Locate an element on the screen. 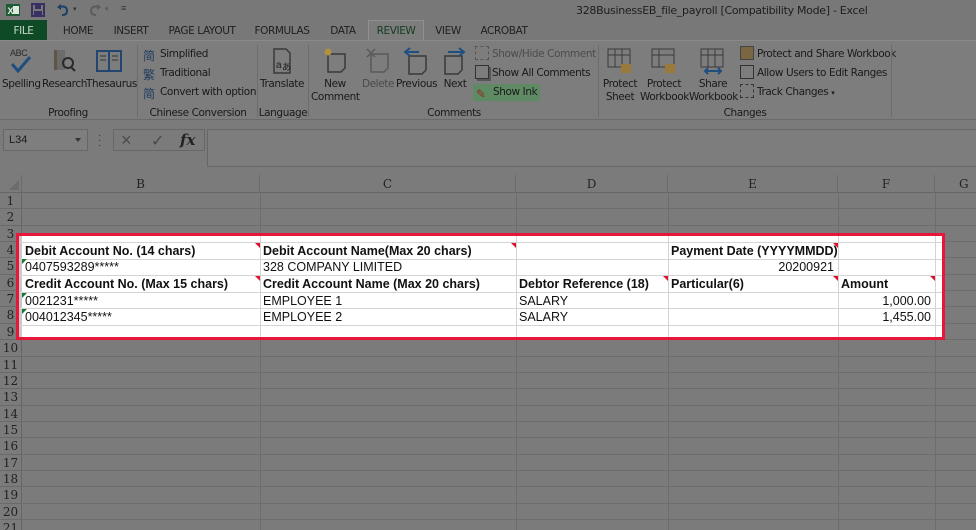 Image resolution: width=976 pixels, height=530 pixels. row-header-11: 11 is located at coordinates (11, 365).